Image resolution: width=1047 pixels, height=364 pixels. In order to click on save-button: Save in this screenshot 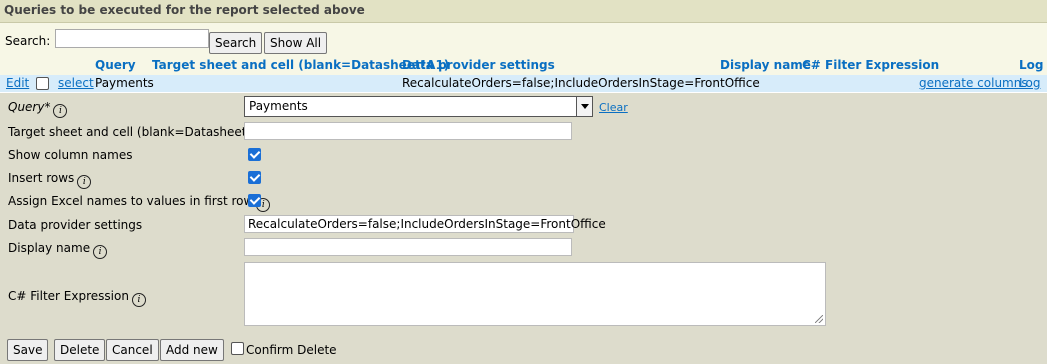, I will do `click(28, 350)`.